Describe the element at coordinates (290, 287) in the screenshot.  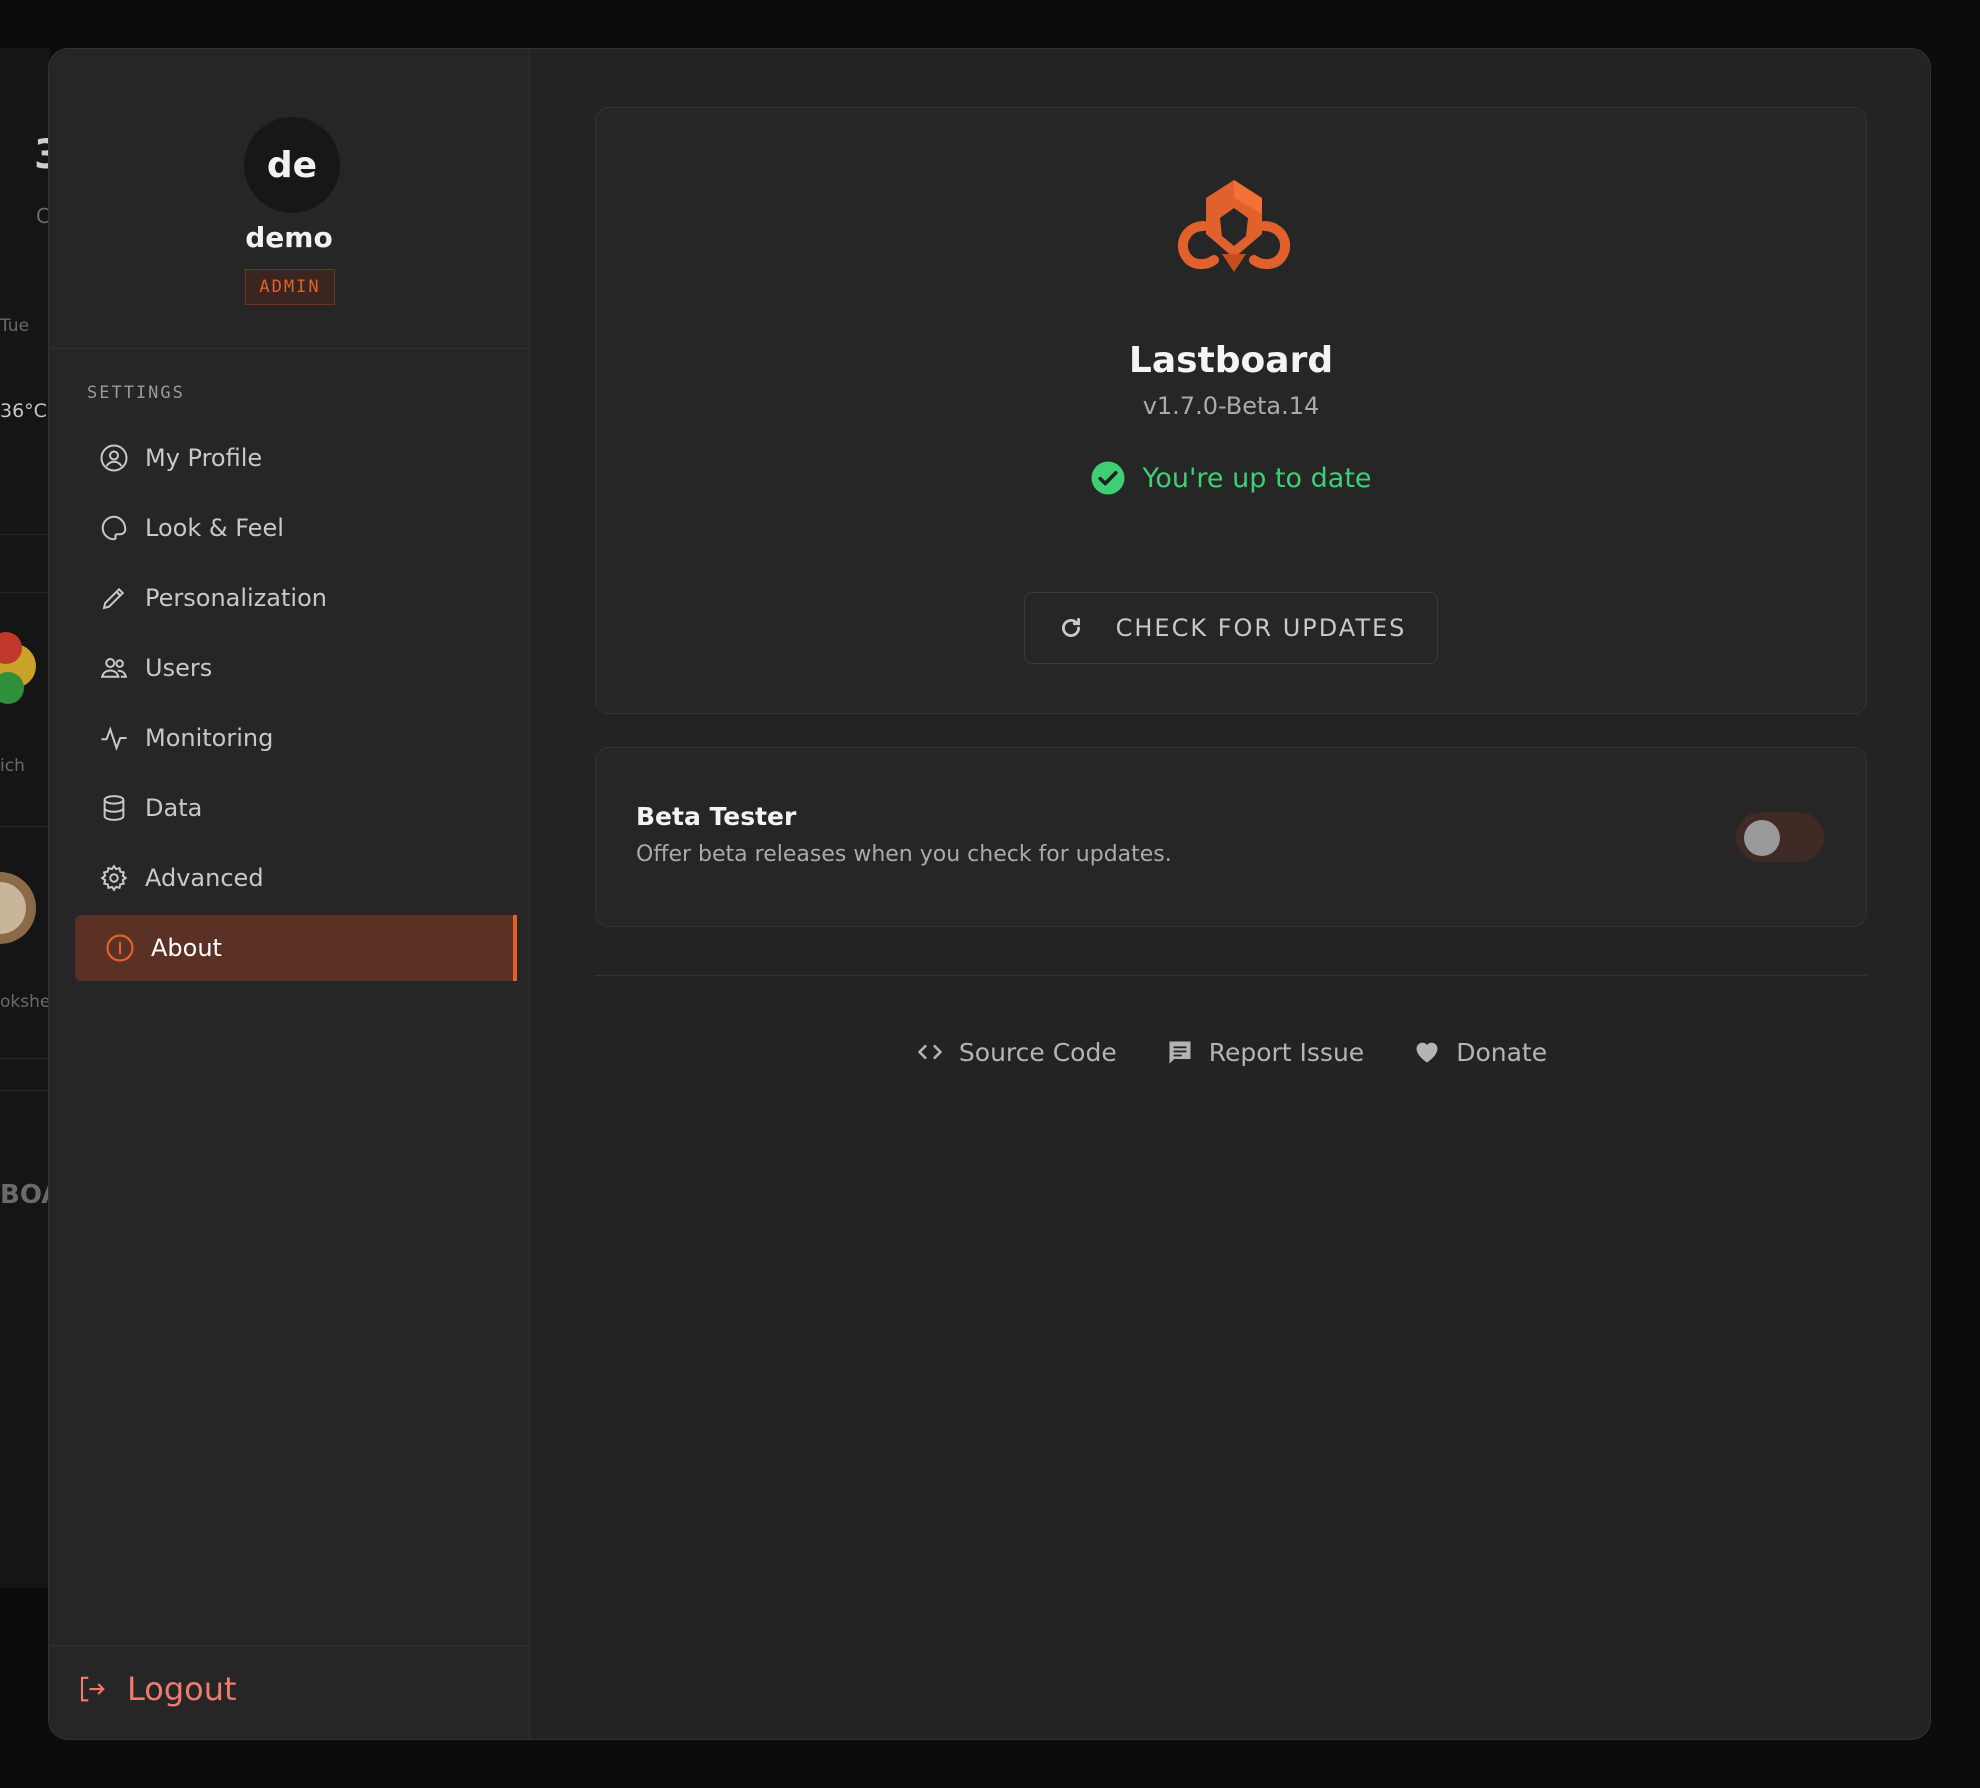
I see `role-badge: ADMIN` at that location.